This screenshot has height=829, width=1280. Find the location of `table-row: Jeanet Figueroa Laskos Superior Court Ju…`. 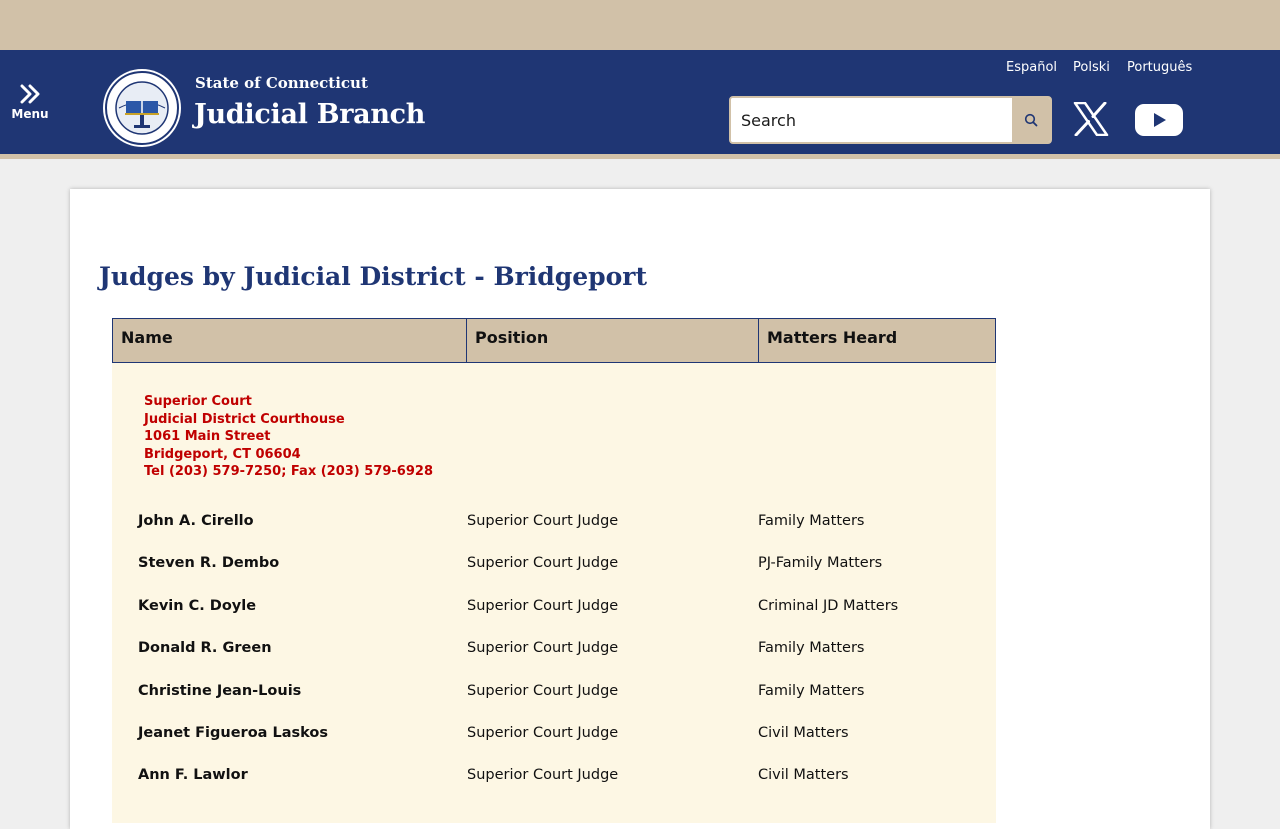

table-row: Jeanet Figueroa Laskos Superior Court Ju… is located at coordinates (554, 737).